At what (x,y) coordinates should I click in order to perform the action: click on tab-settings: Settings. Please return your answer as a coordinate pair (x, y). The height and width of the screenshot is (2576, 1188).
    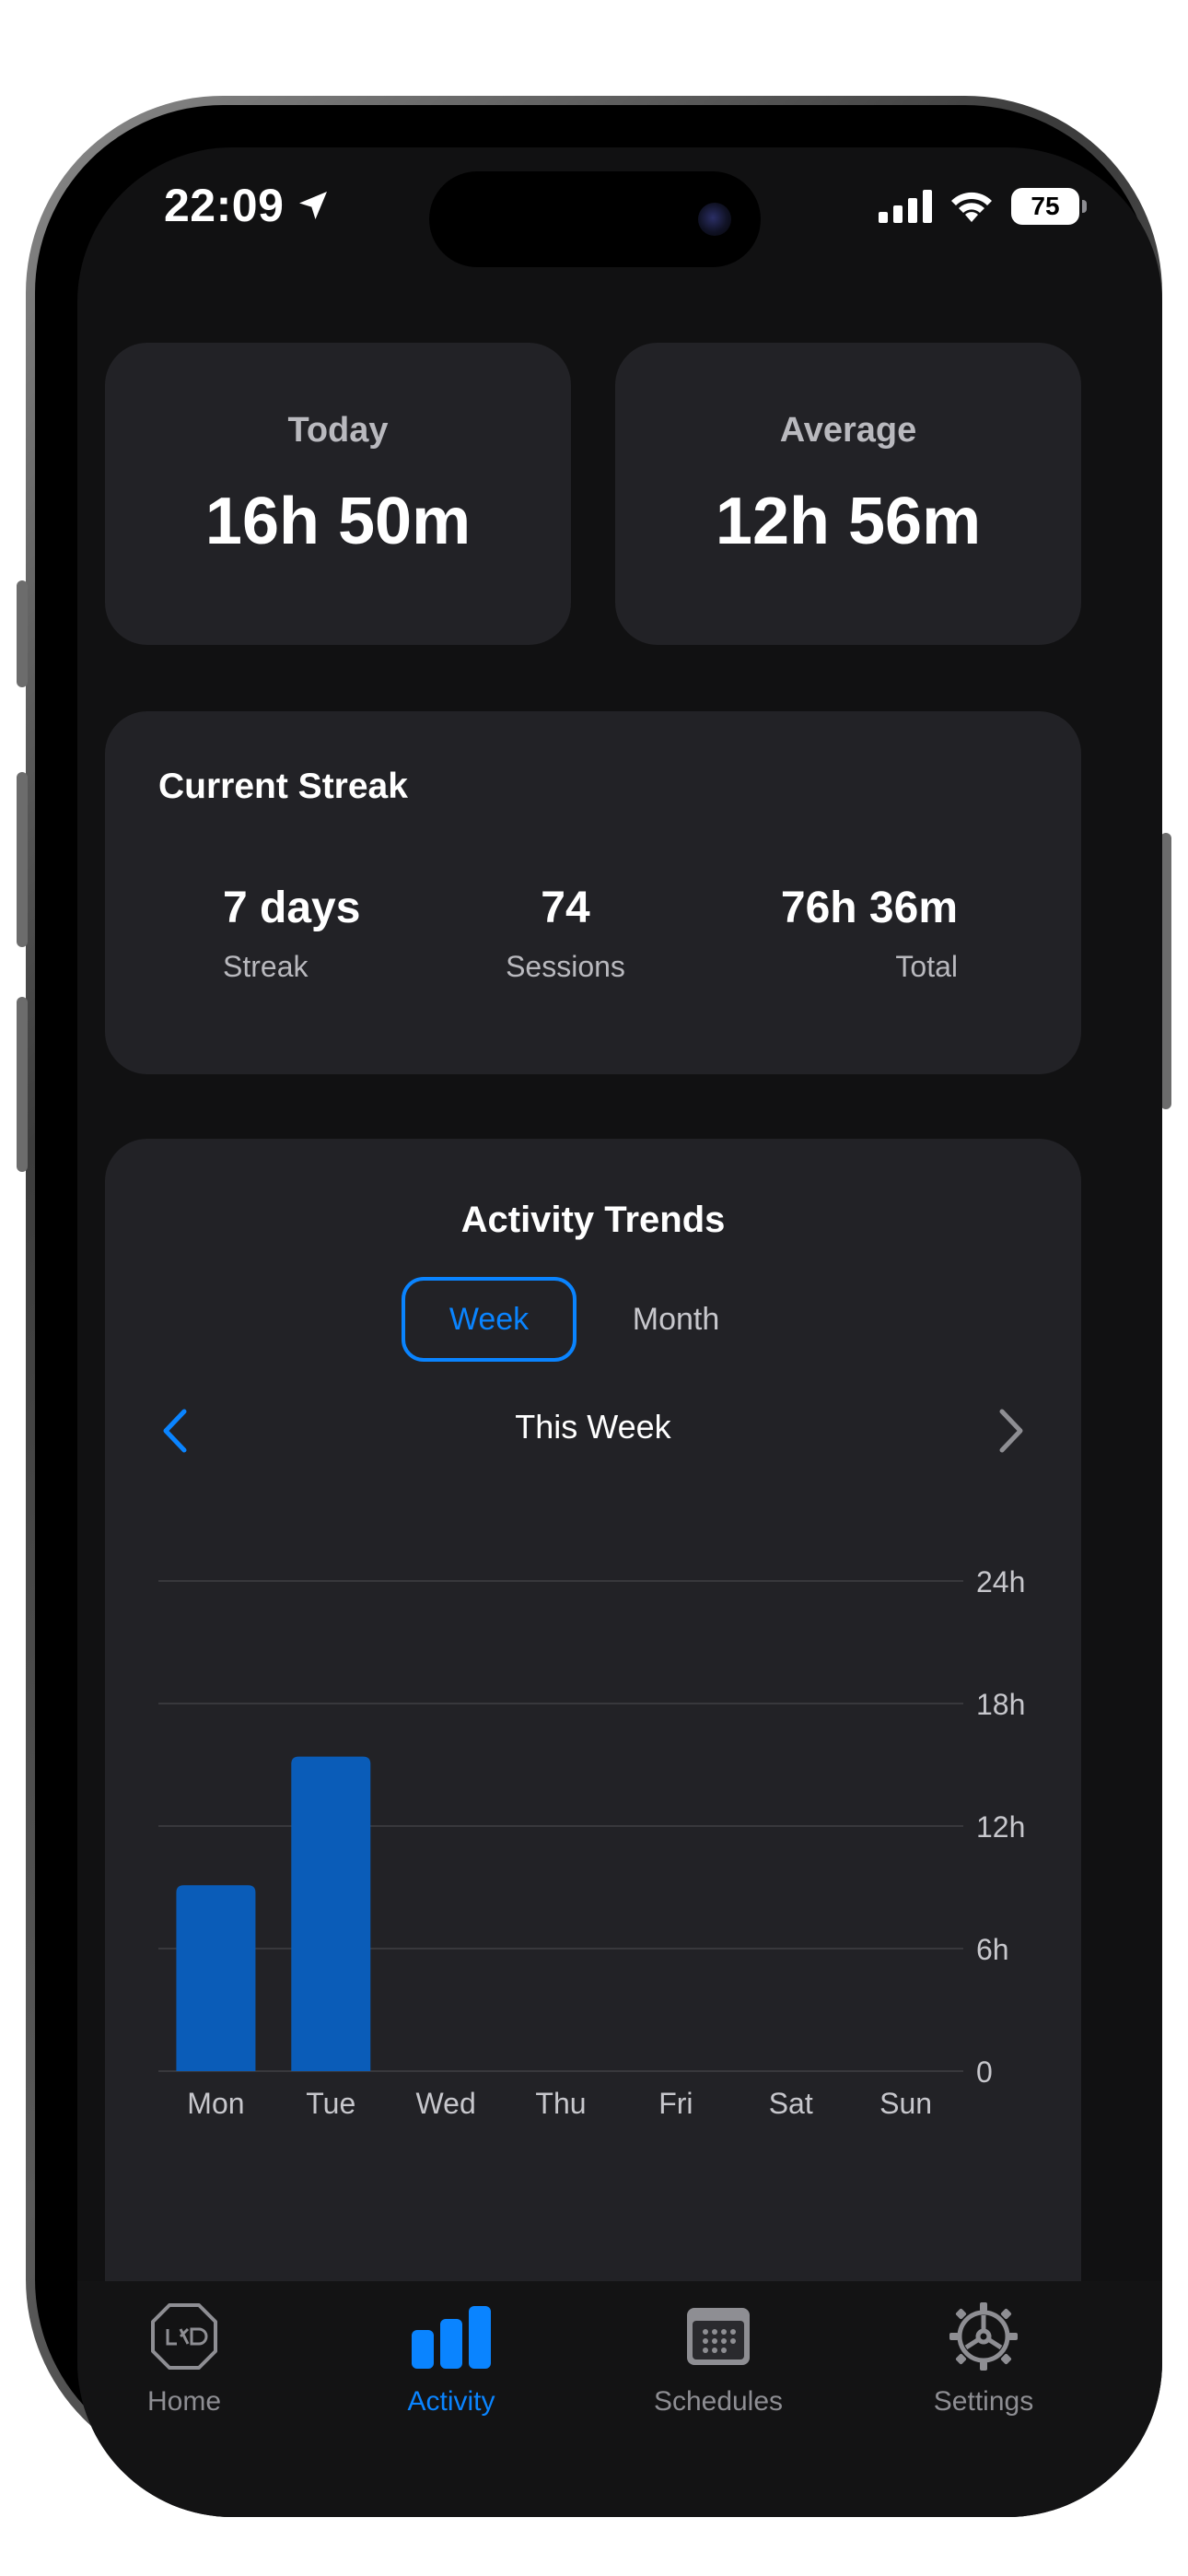
    Looking at the image, I should click on (983, 2359).